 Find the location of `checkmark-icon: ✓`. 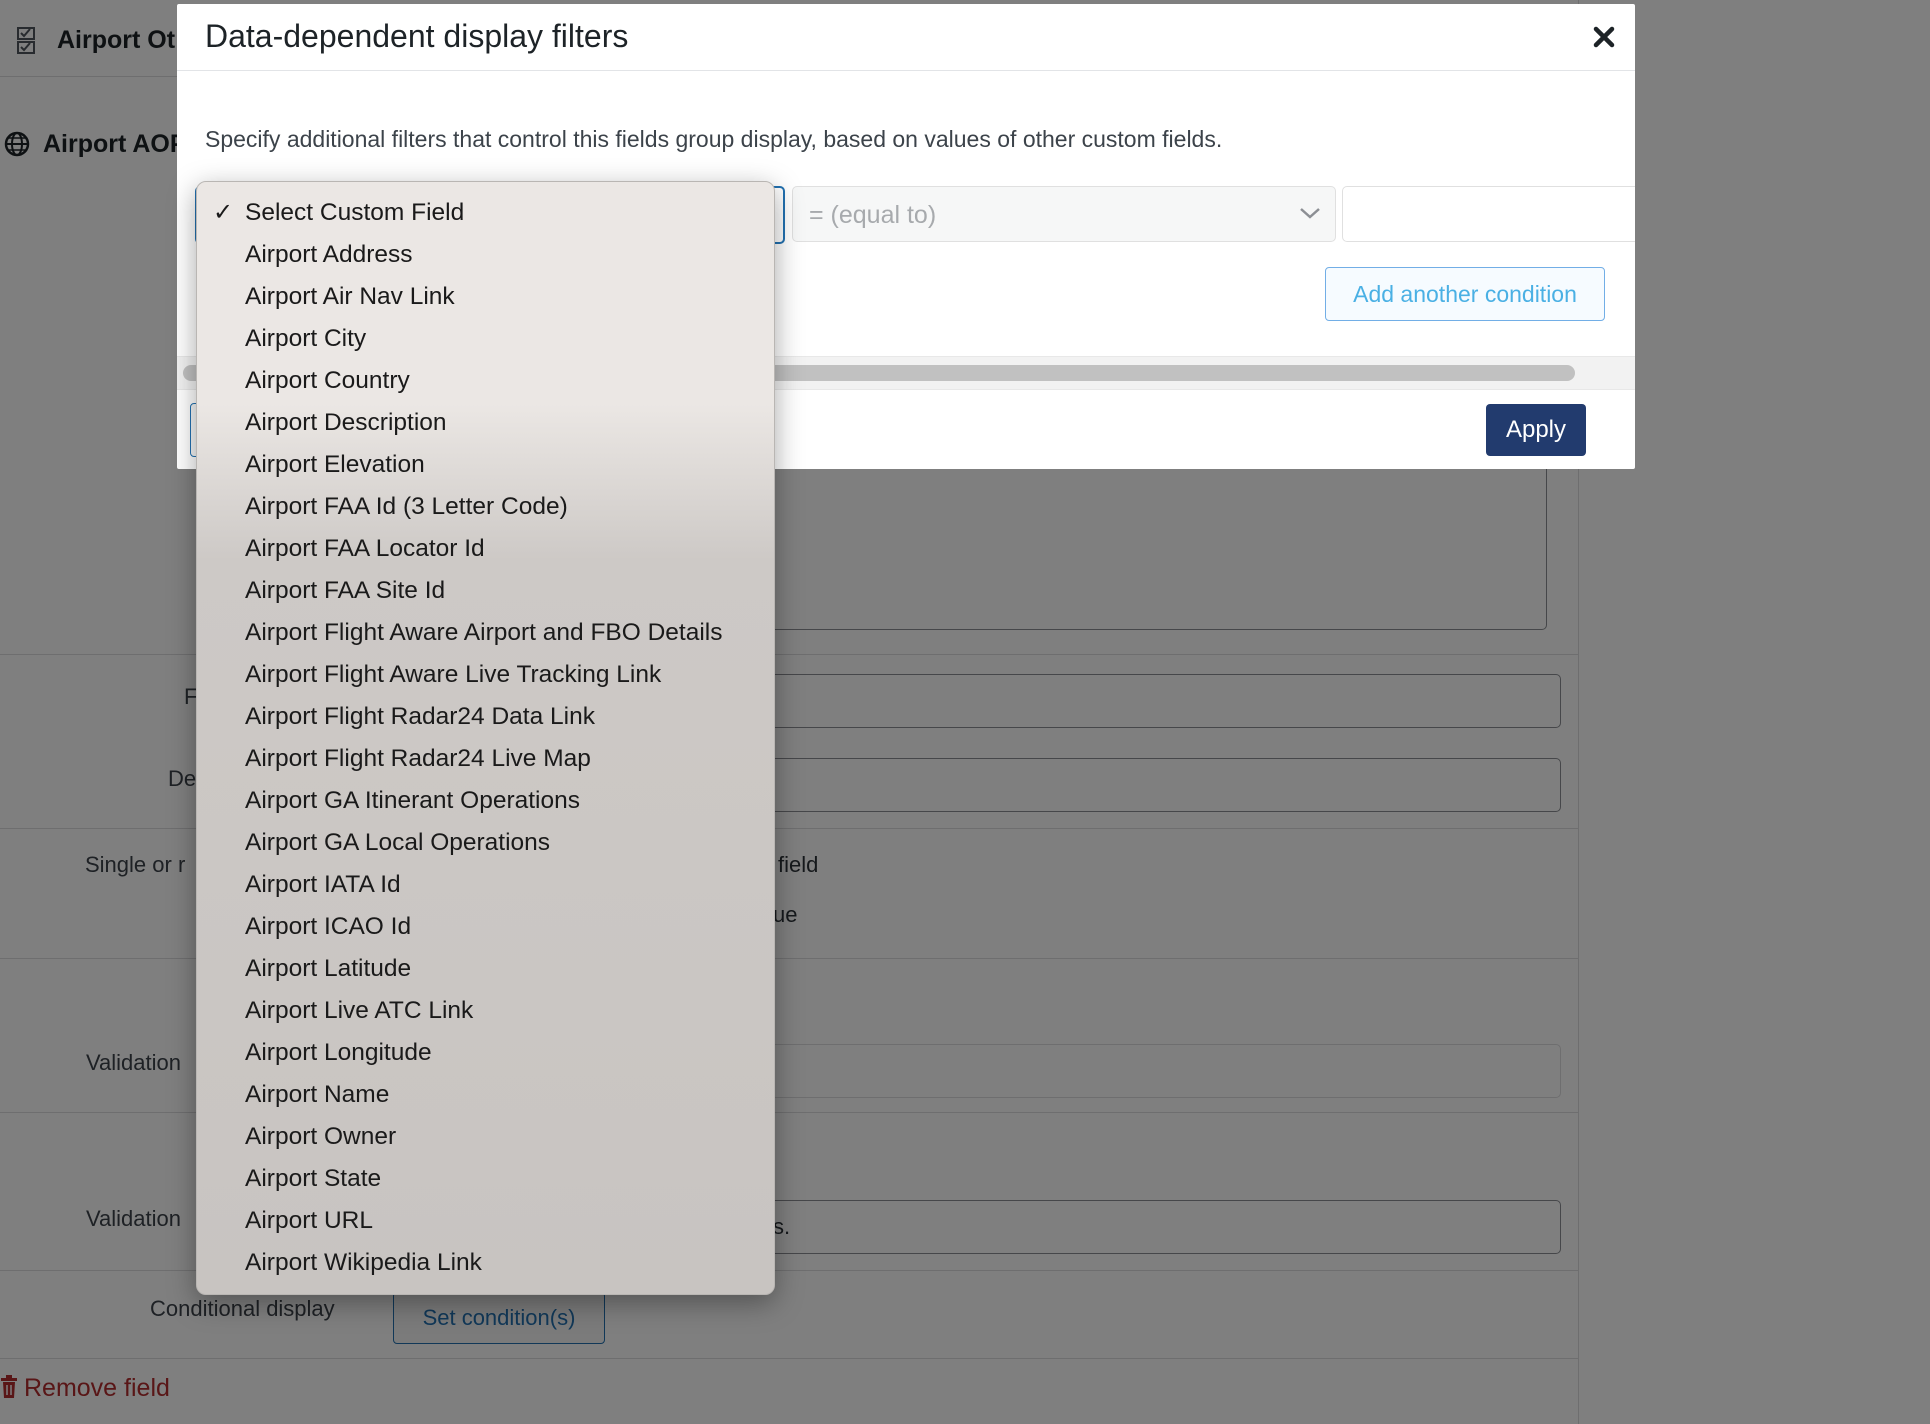

checkmark-icon: ✓ is located at coordinates (223, 212).